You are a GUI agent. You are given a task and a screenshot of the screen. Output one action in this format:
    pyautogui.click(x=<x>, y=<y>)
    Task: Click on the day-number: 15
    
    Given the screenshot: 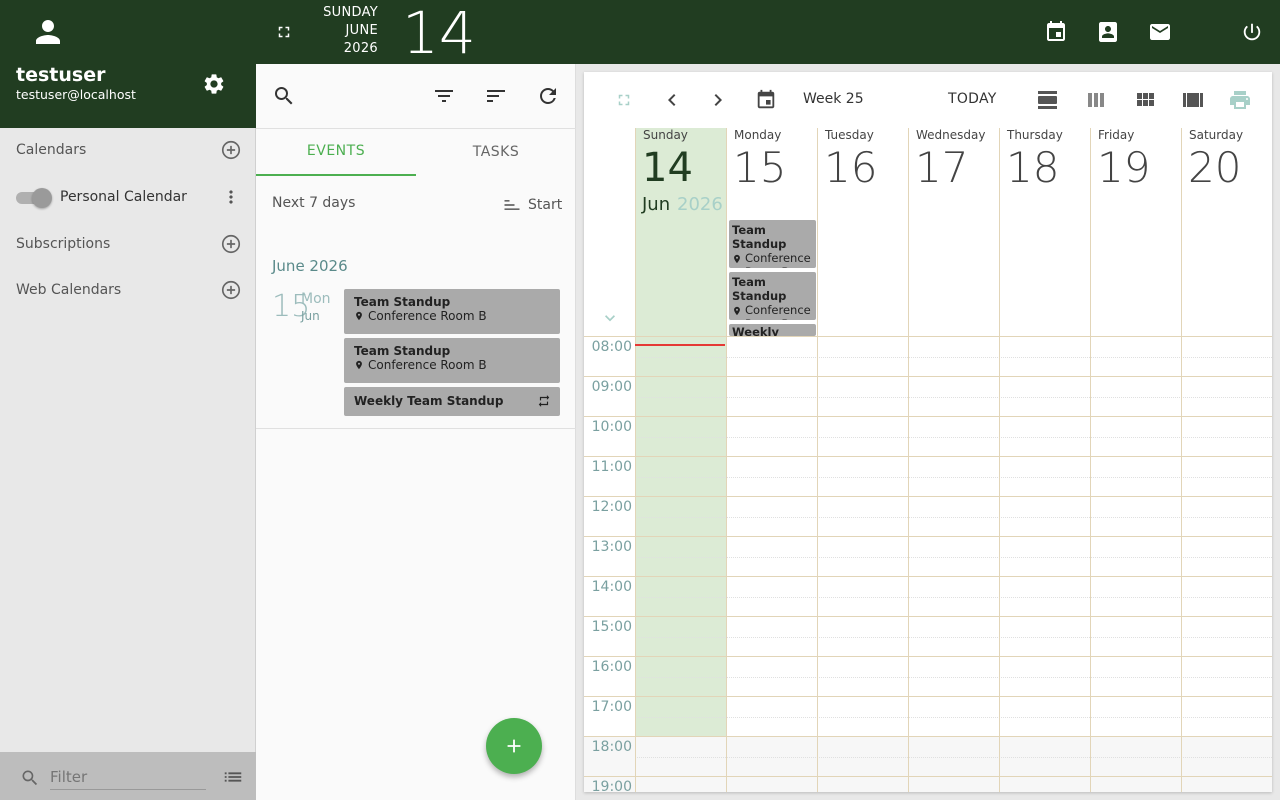 What is the action you would take?
    pyautogui.click(x=760, y=167)
    